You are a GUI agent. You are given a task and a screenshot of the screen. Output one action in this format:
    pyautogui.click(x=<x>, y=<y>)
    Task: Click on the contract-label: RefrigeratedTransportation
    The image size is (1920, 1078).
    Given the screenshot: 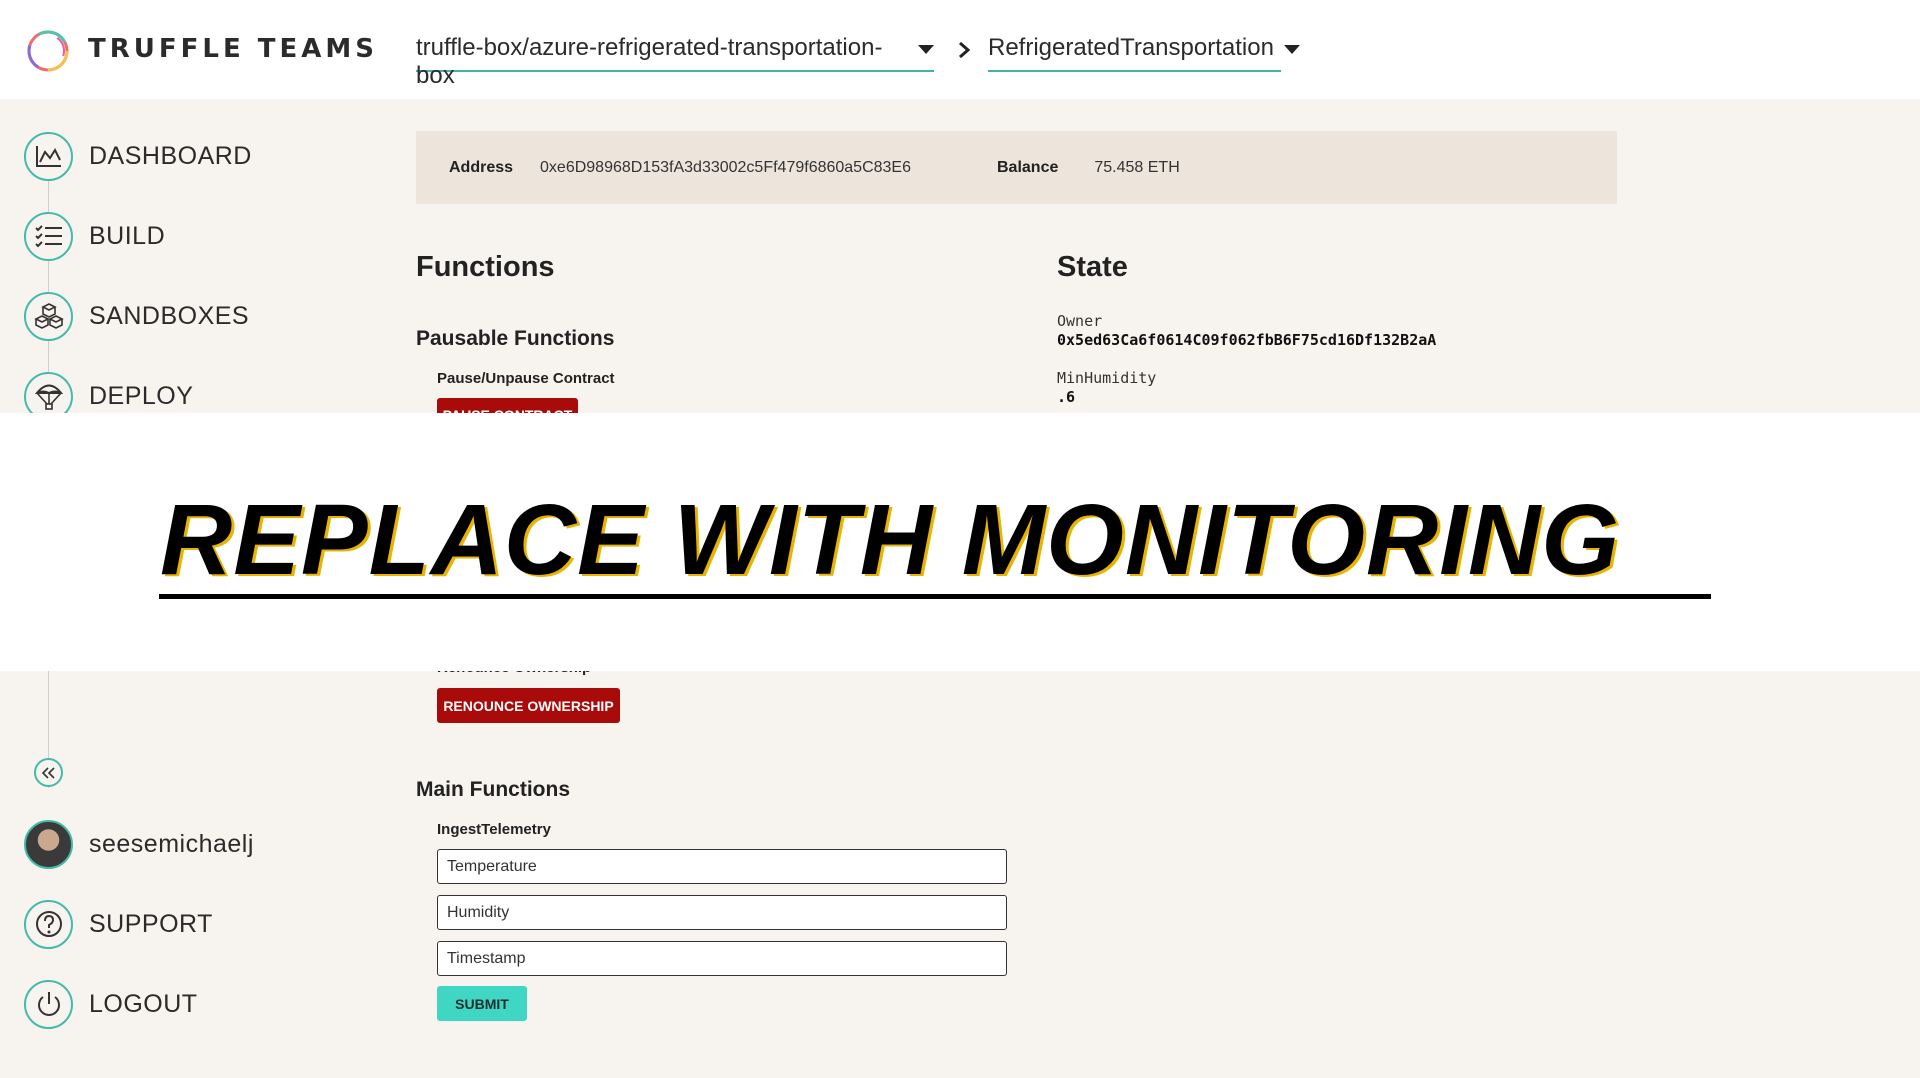 What is the action you would take?
    pyautogui.click(x=1131, y=47)
    